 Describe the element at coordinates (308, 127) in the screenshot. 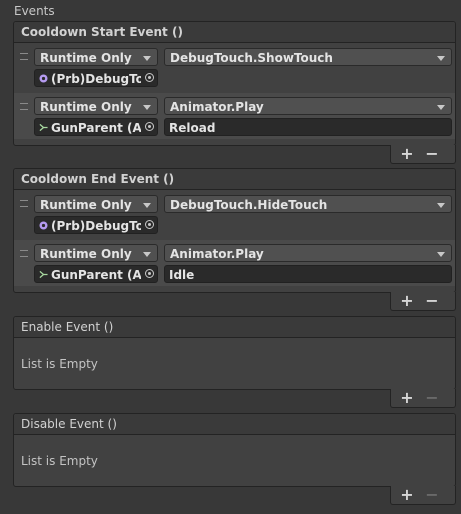

I see `string-argument-field: Reload` at that location.